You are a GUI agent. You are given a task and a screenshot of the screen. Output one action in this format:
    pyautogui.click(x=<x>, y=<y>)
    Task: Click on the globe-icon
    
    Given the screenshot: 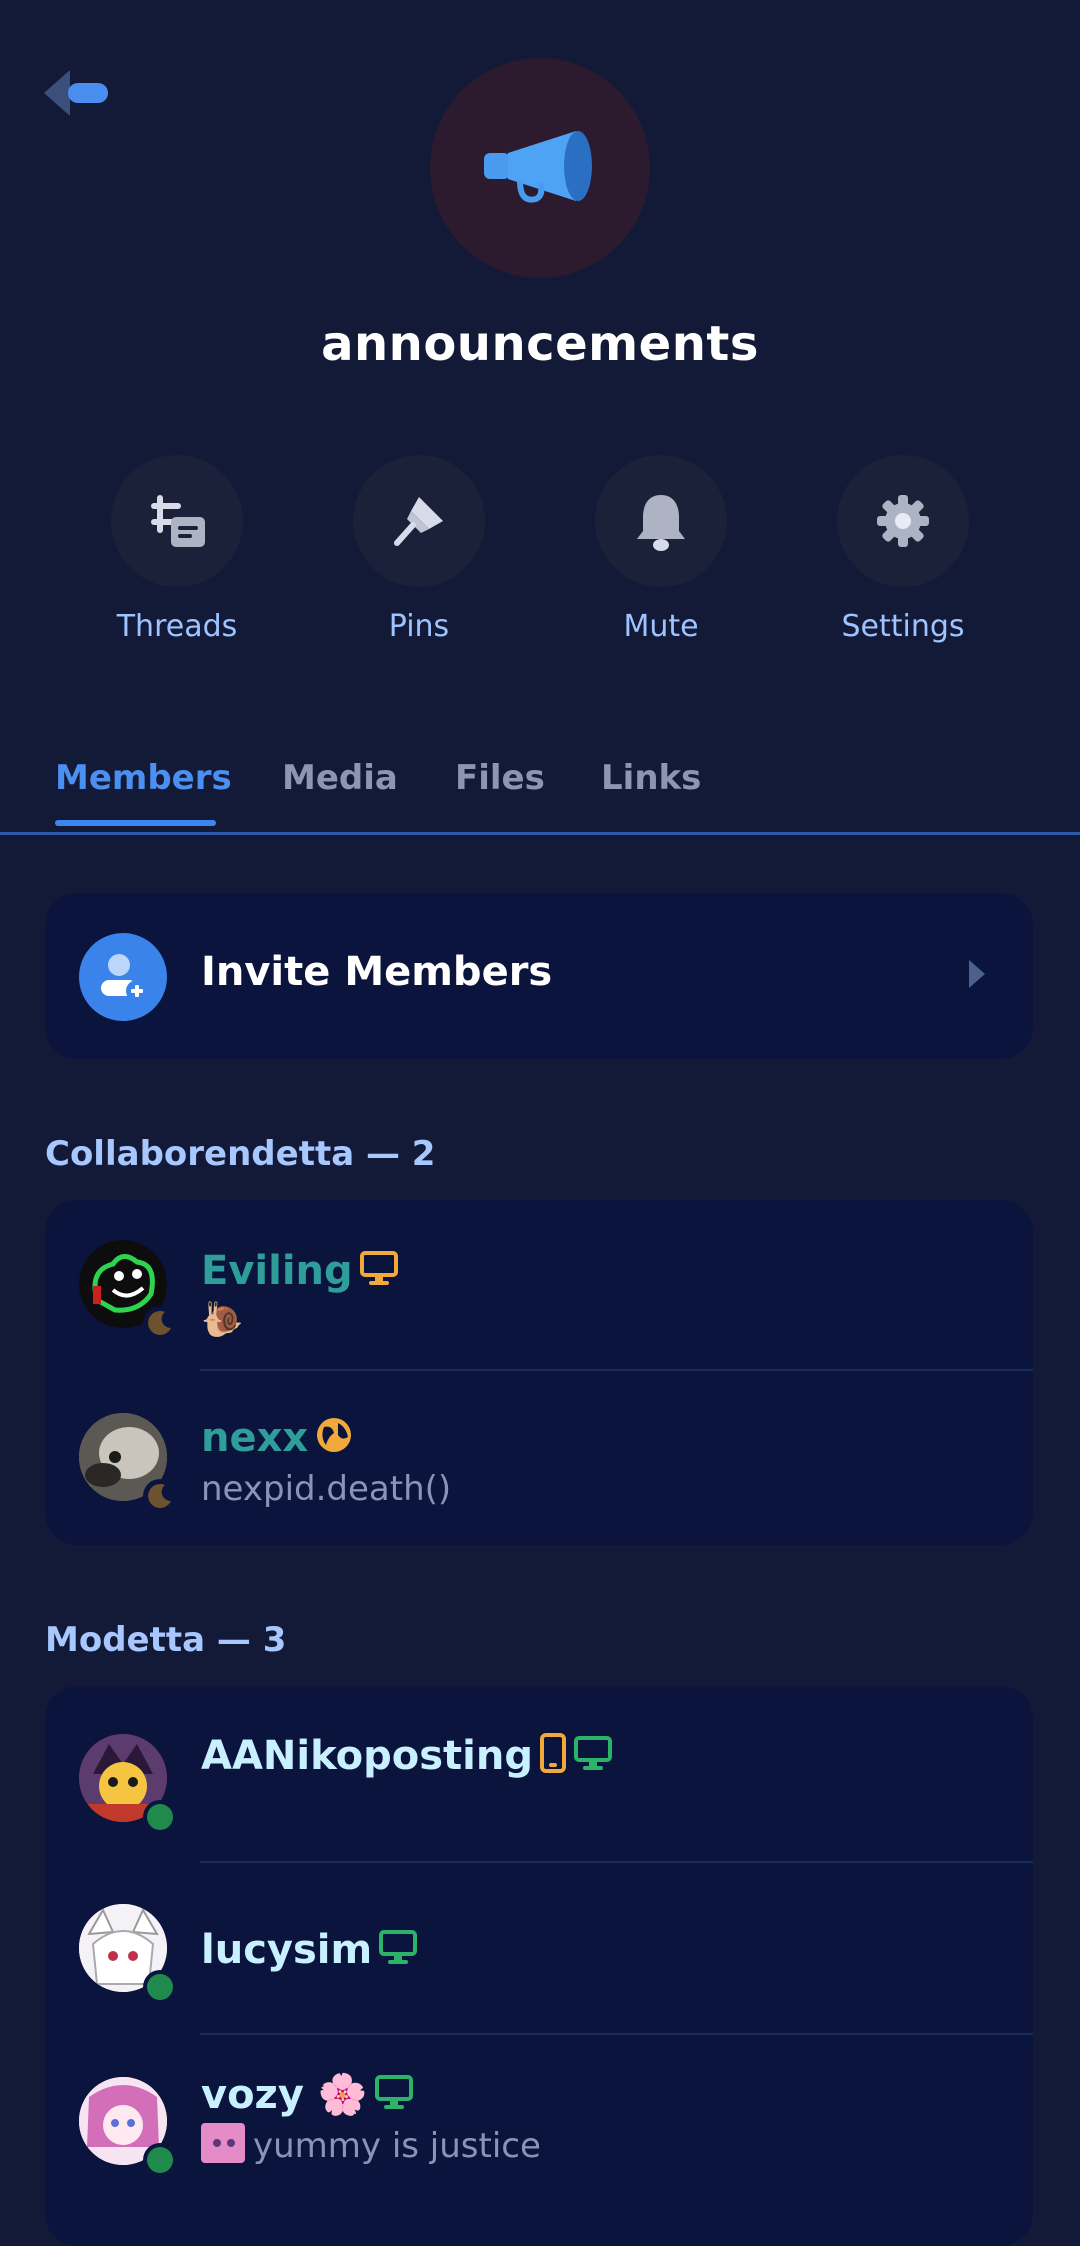 What is the action you would take?
    pyautogui.click(x=334, y=1440)
    